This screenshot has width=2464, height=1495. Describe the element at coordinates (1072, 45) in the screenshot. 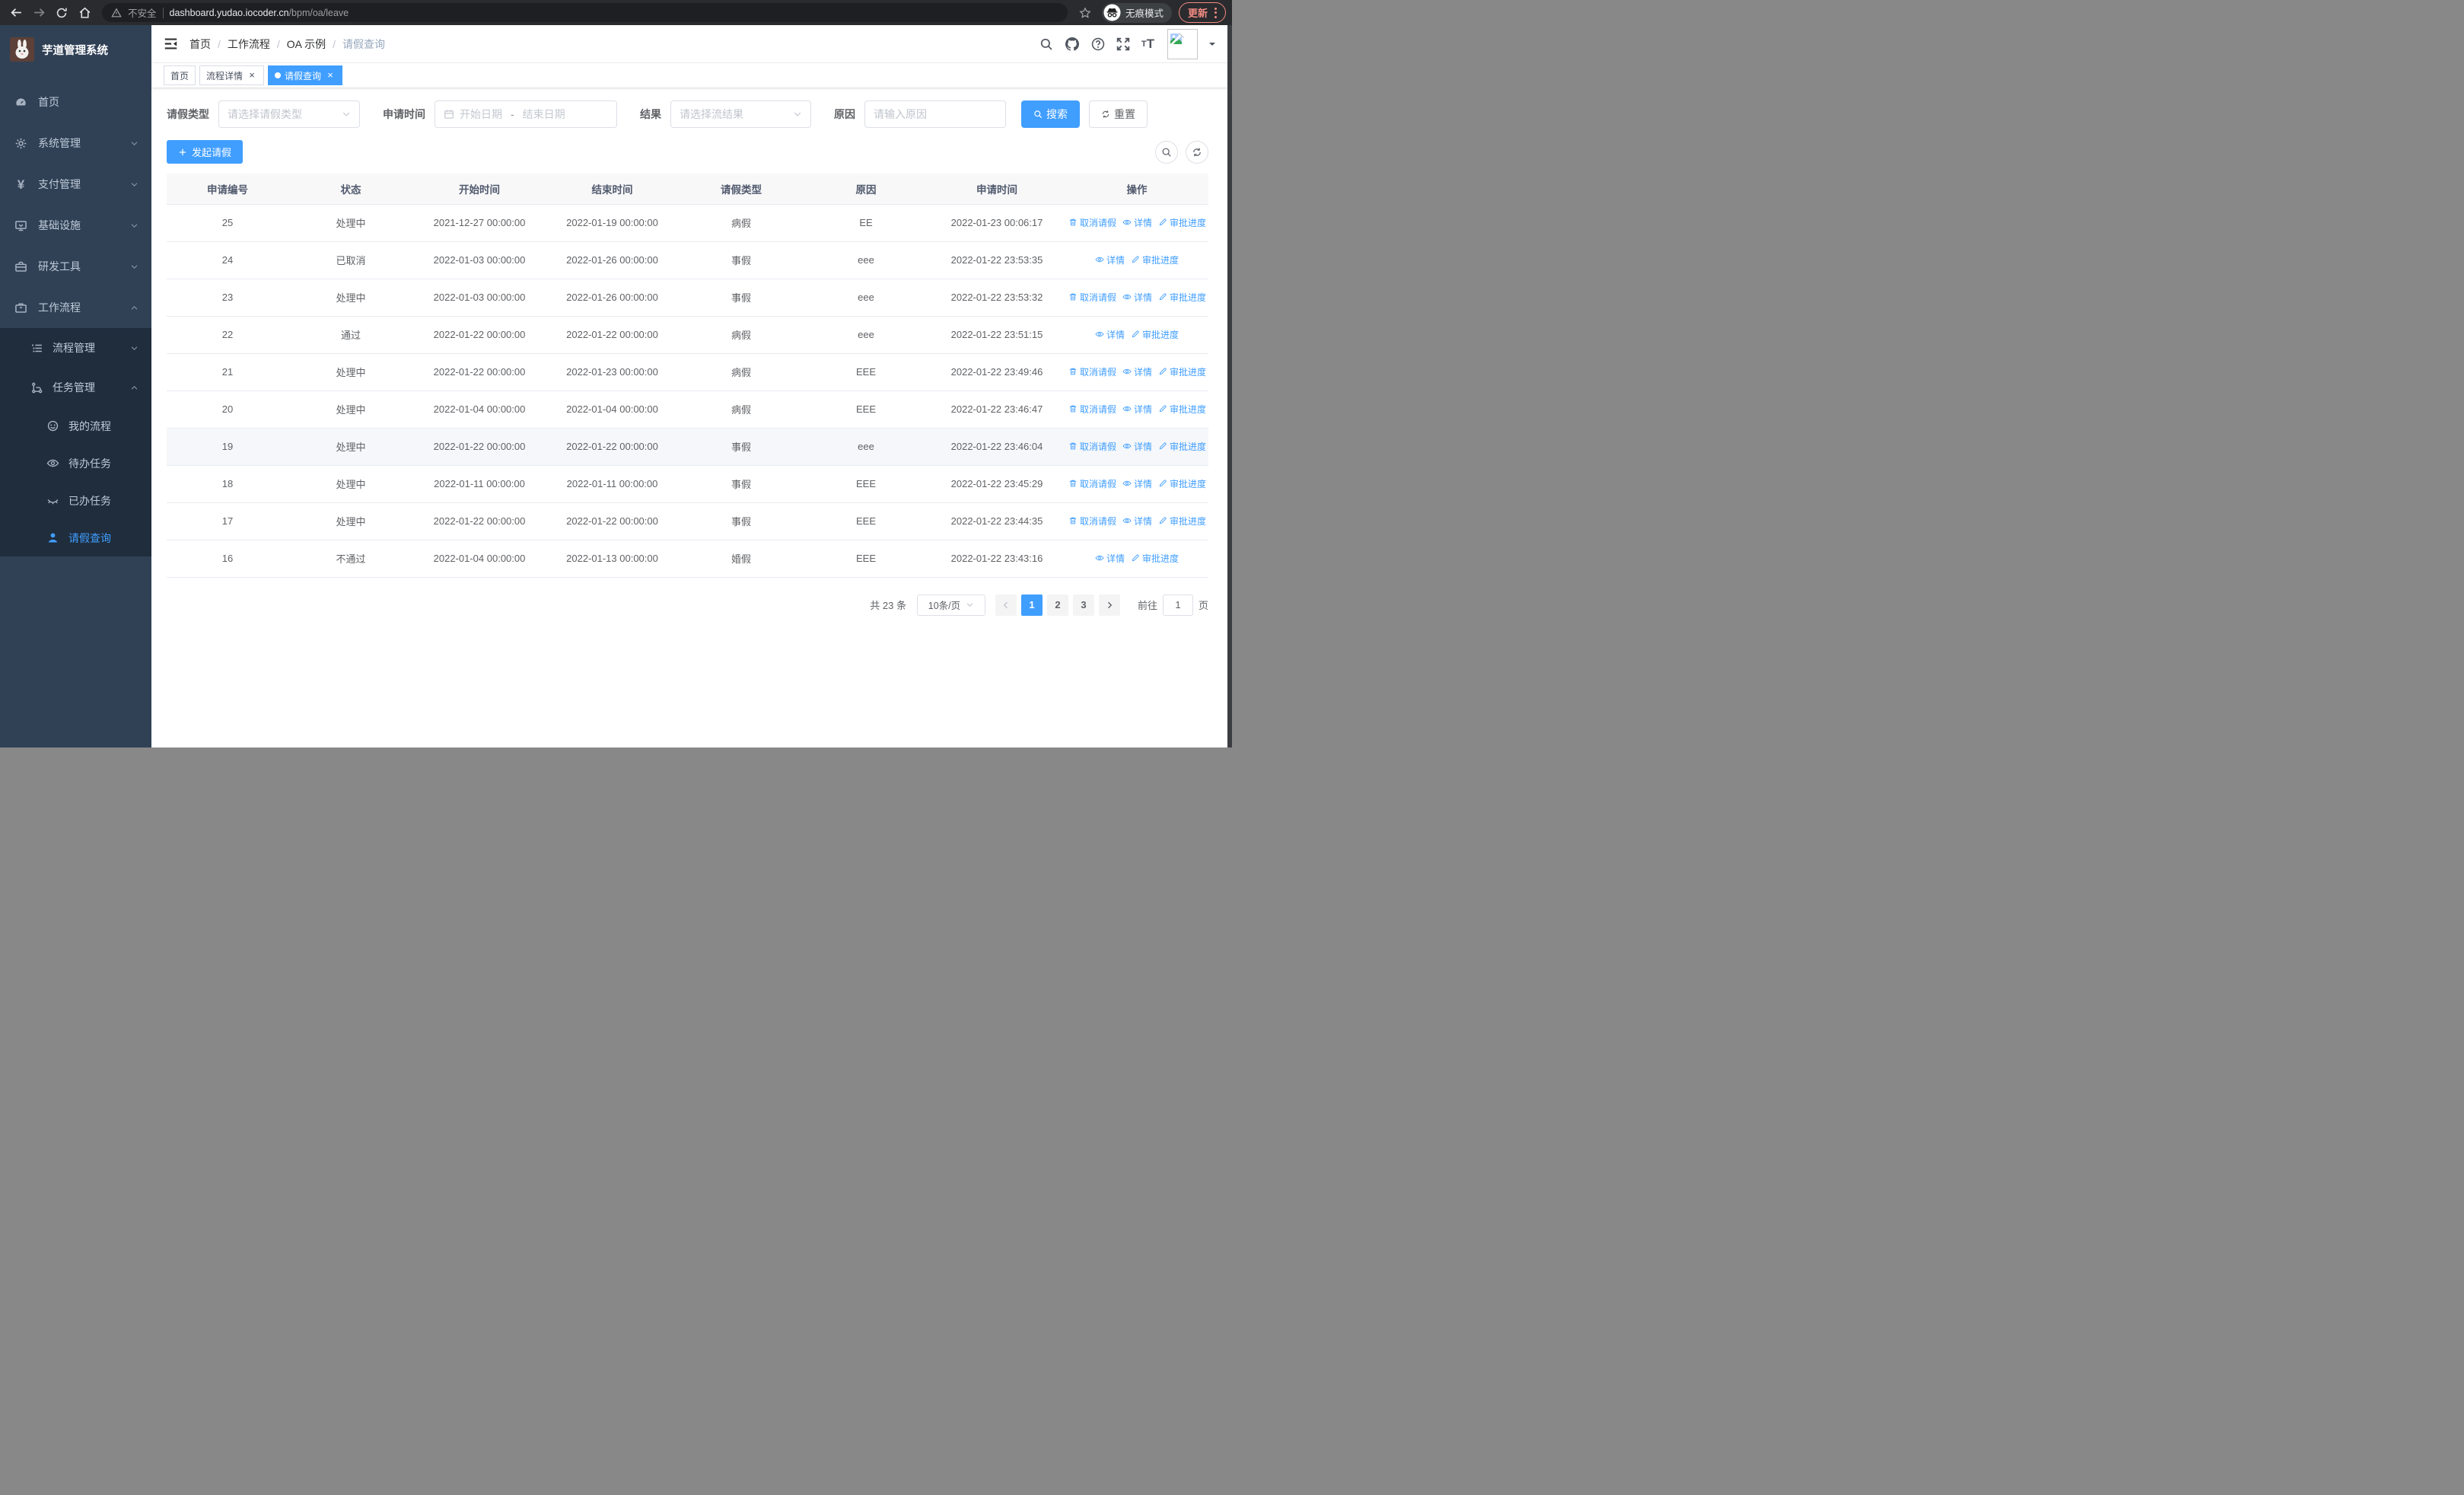

I see `github-icon` at that location.